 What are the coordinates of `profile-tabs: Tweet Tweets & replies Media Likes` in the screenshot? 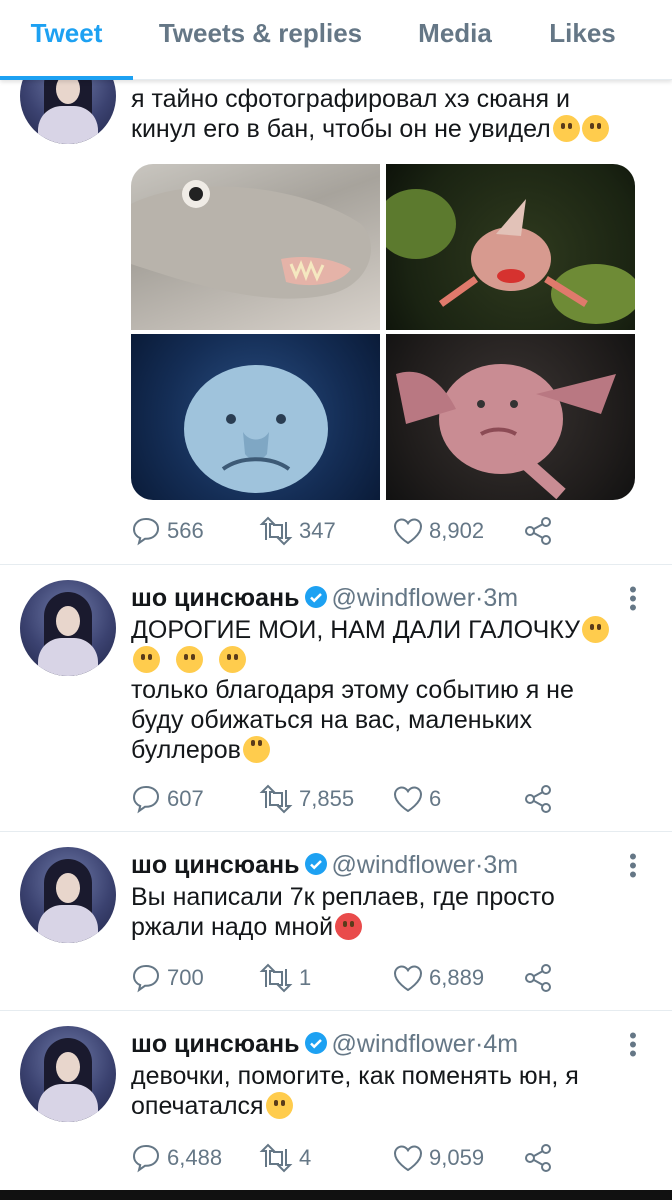 It's located at (336, 40).